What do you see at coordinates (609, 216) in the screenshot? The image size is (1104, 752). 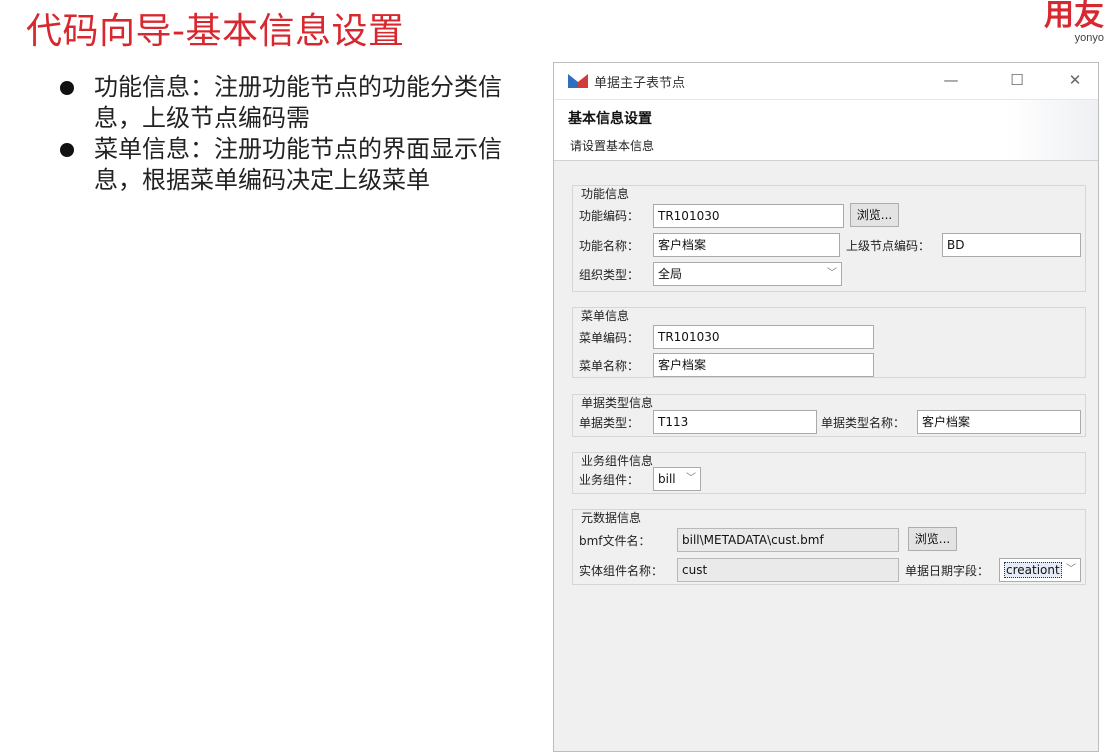 I see `function-code-label: 功能编码：` at bounding box center [609, 216].